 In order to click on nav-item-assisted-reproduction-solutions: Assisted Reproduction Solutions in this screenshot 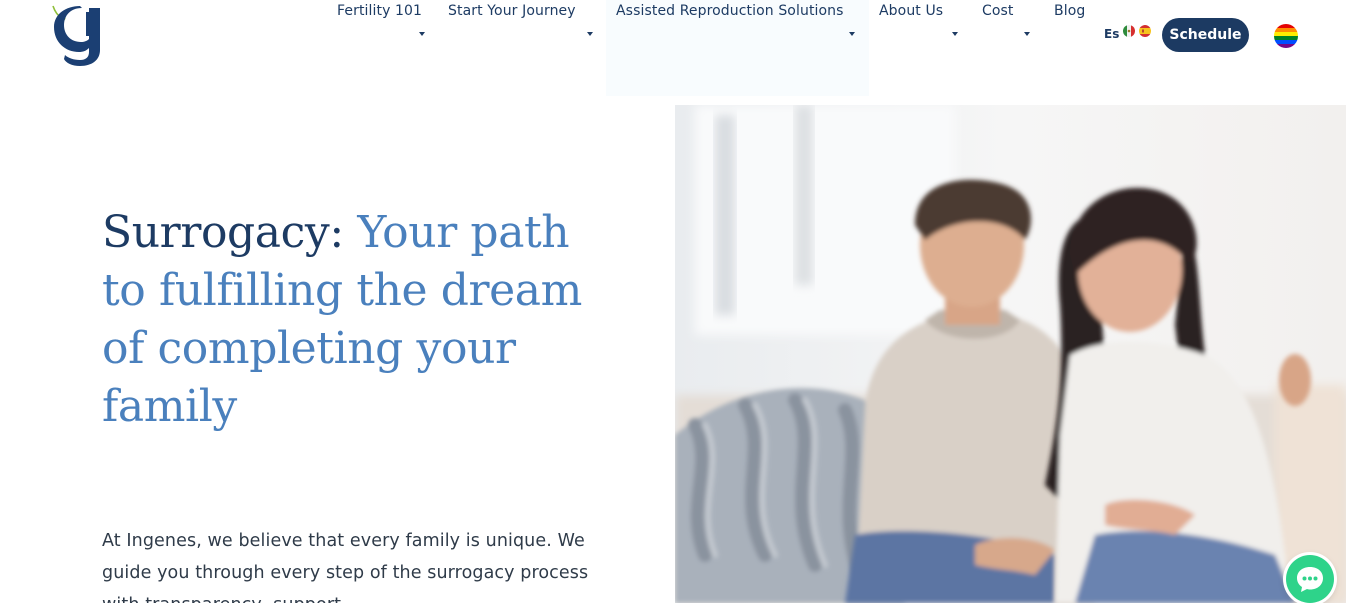, I will do `click(730, 11)`.